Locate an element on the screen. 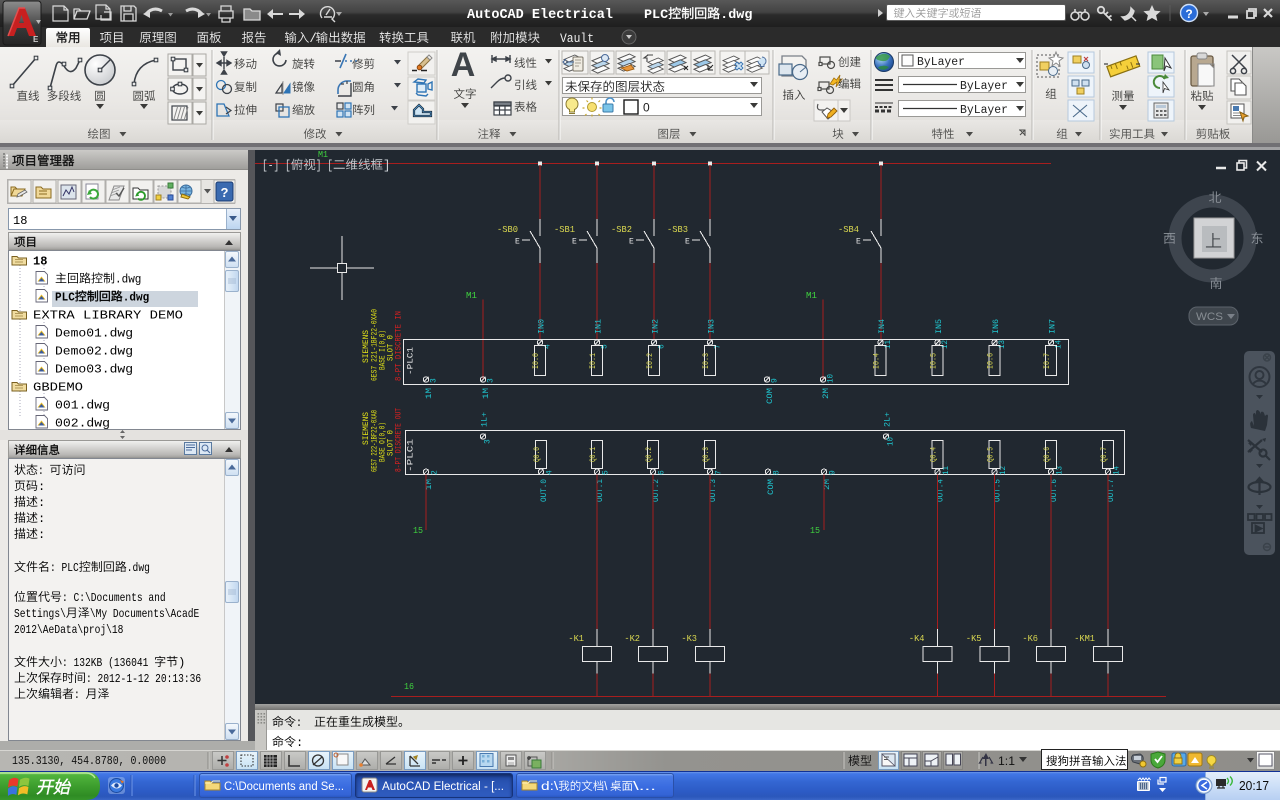  svg-text: -K4 is located at coordinates (917, 638).